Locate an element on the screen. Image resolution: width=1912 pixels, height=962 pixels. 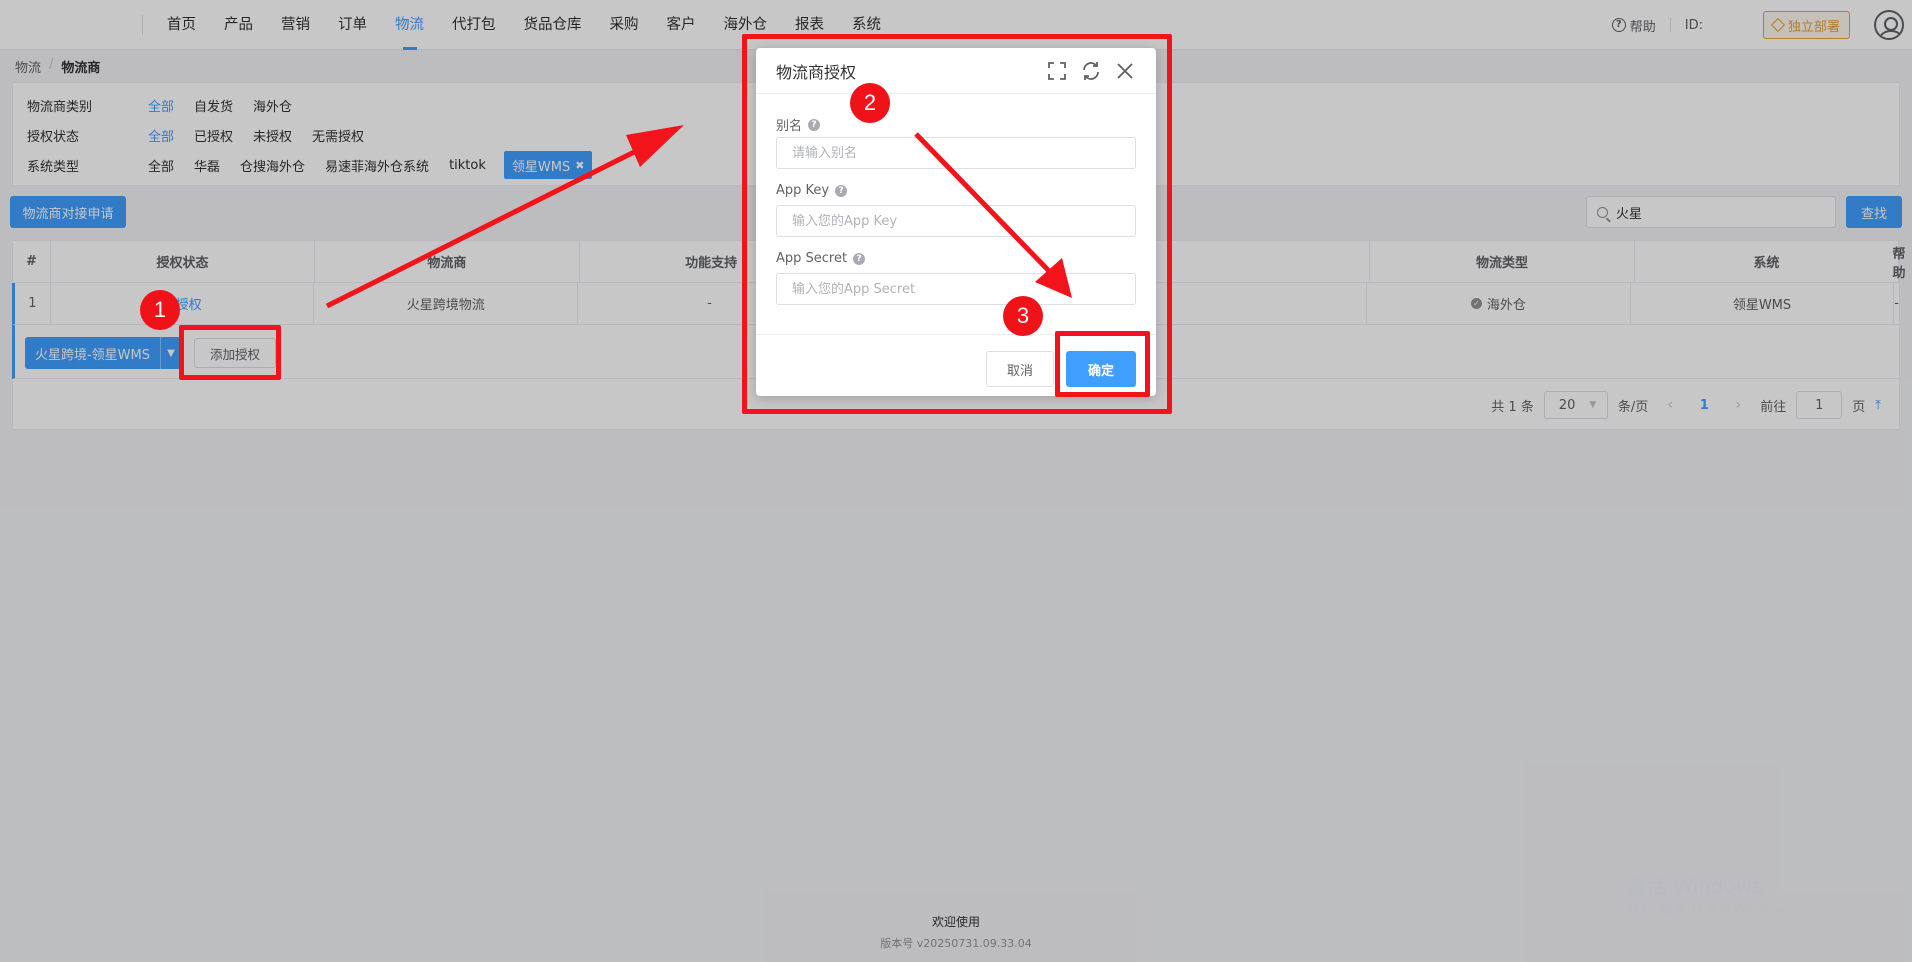
windows-activation-watermark: 激活 Windows is located at coordinates (1695, 886).